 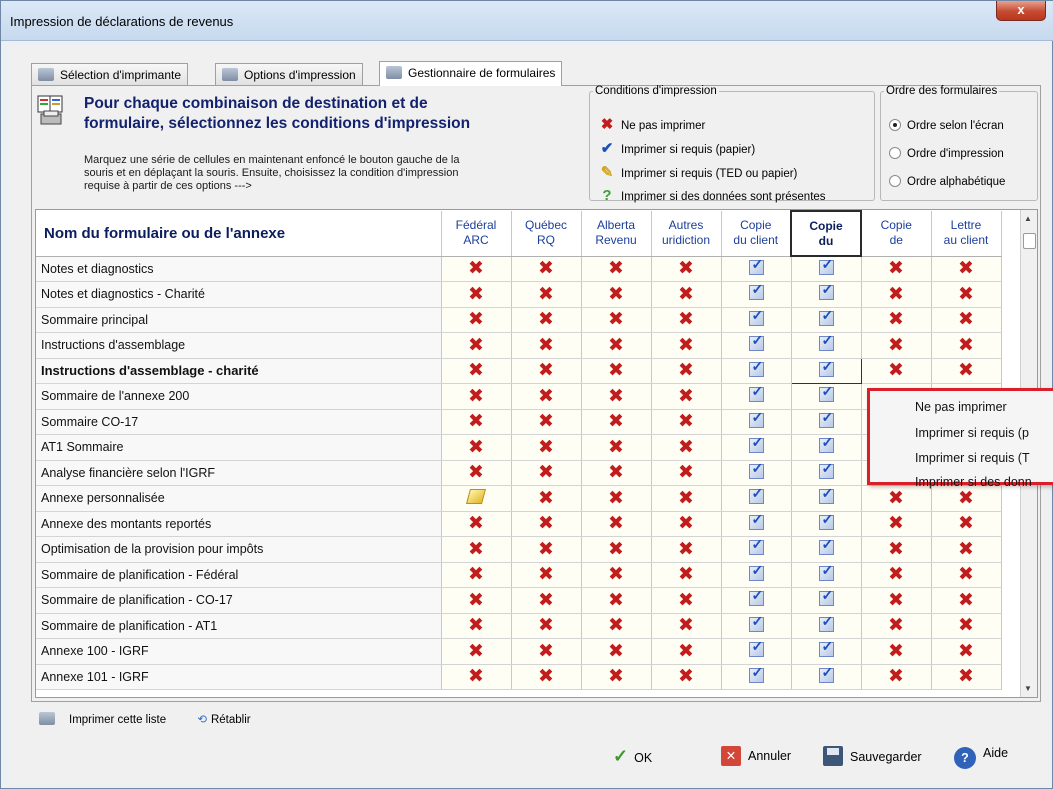 What do you see at coordinates (652, 125) in the screenshot?
I see `condition-no-print: ✖ Ne pas imprimer` at bounding box center [652, 125].